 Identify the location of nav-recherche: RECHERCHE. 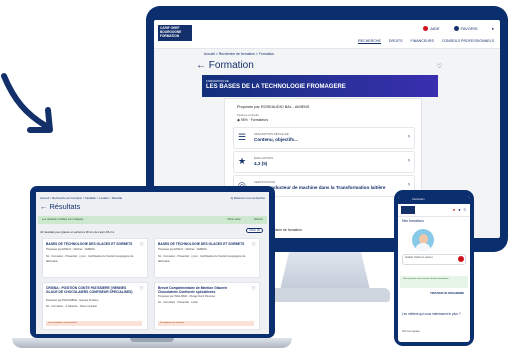
(369, 41).